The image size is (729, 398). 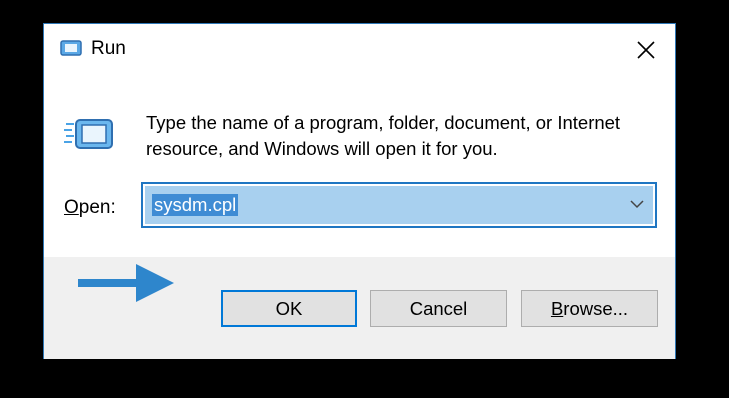 I want to click on title-bar: Run, so click(x=359, y=49).